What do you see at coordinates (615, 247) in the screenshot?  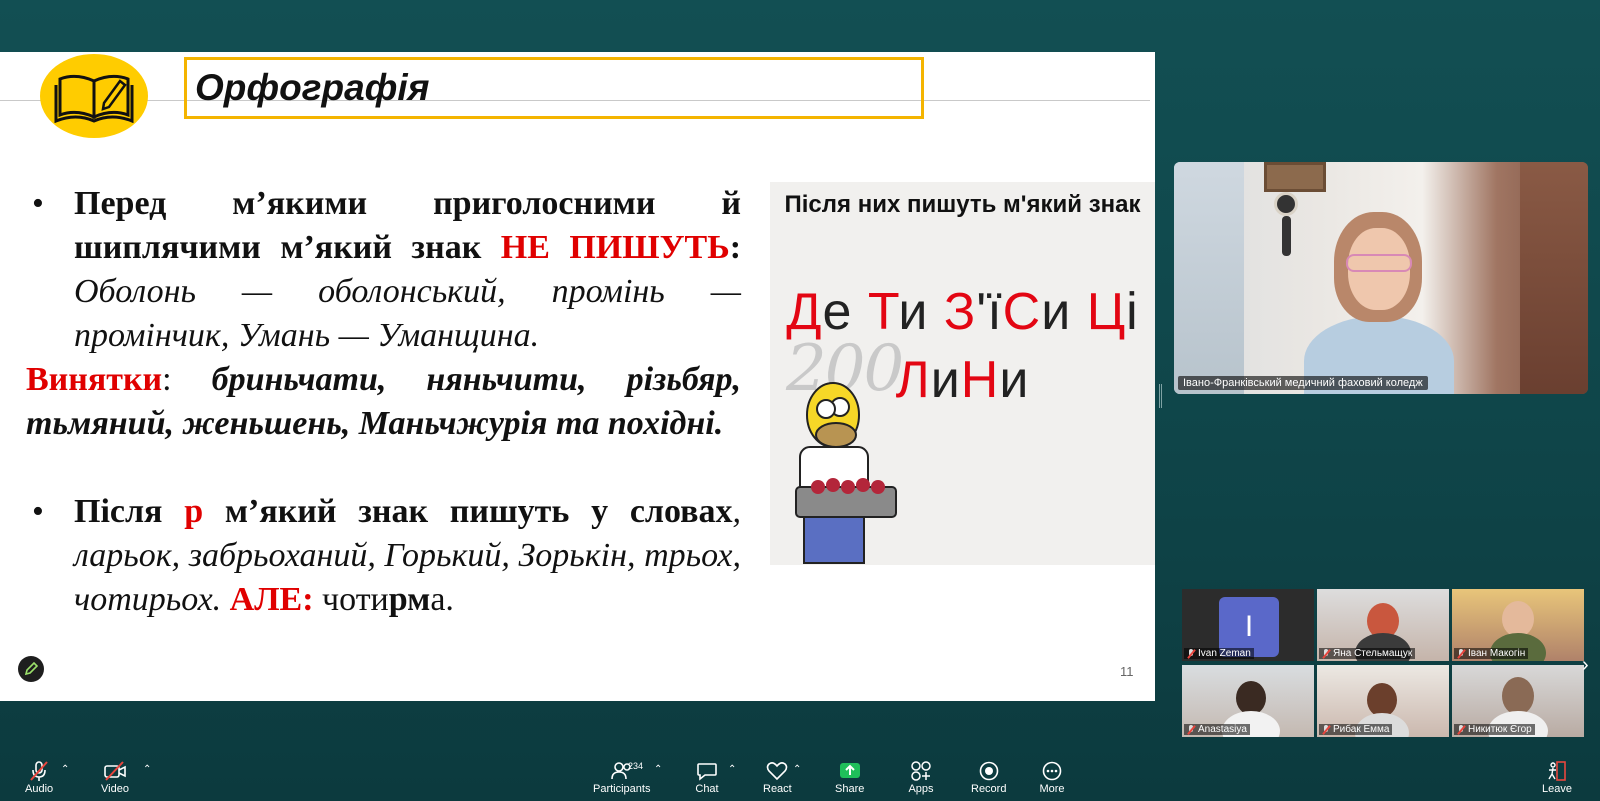 I see `rule-emphasis: НЕ ПИШУТЬ` at bounding box center [615, 247].